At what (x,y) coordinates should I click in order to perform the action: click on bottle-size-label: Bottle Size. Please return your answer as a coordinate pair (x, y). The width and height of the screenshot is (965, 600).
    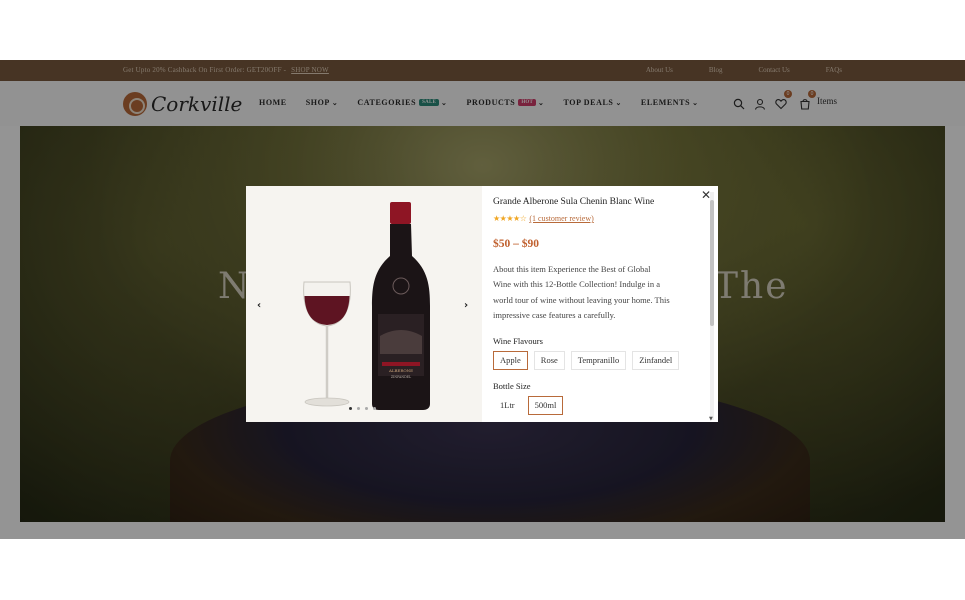
    Looking at the image, I should click on (512, 386).